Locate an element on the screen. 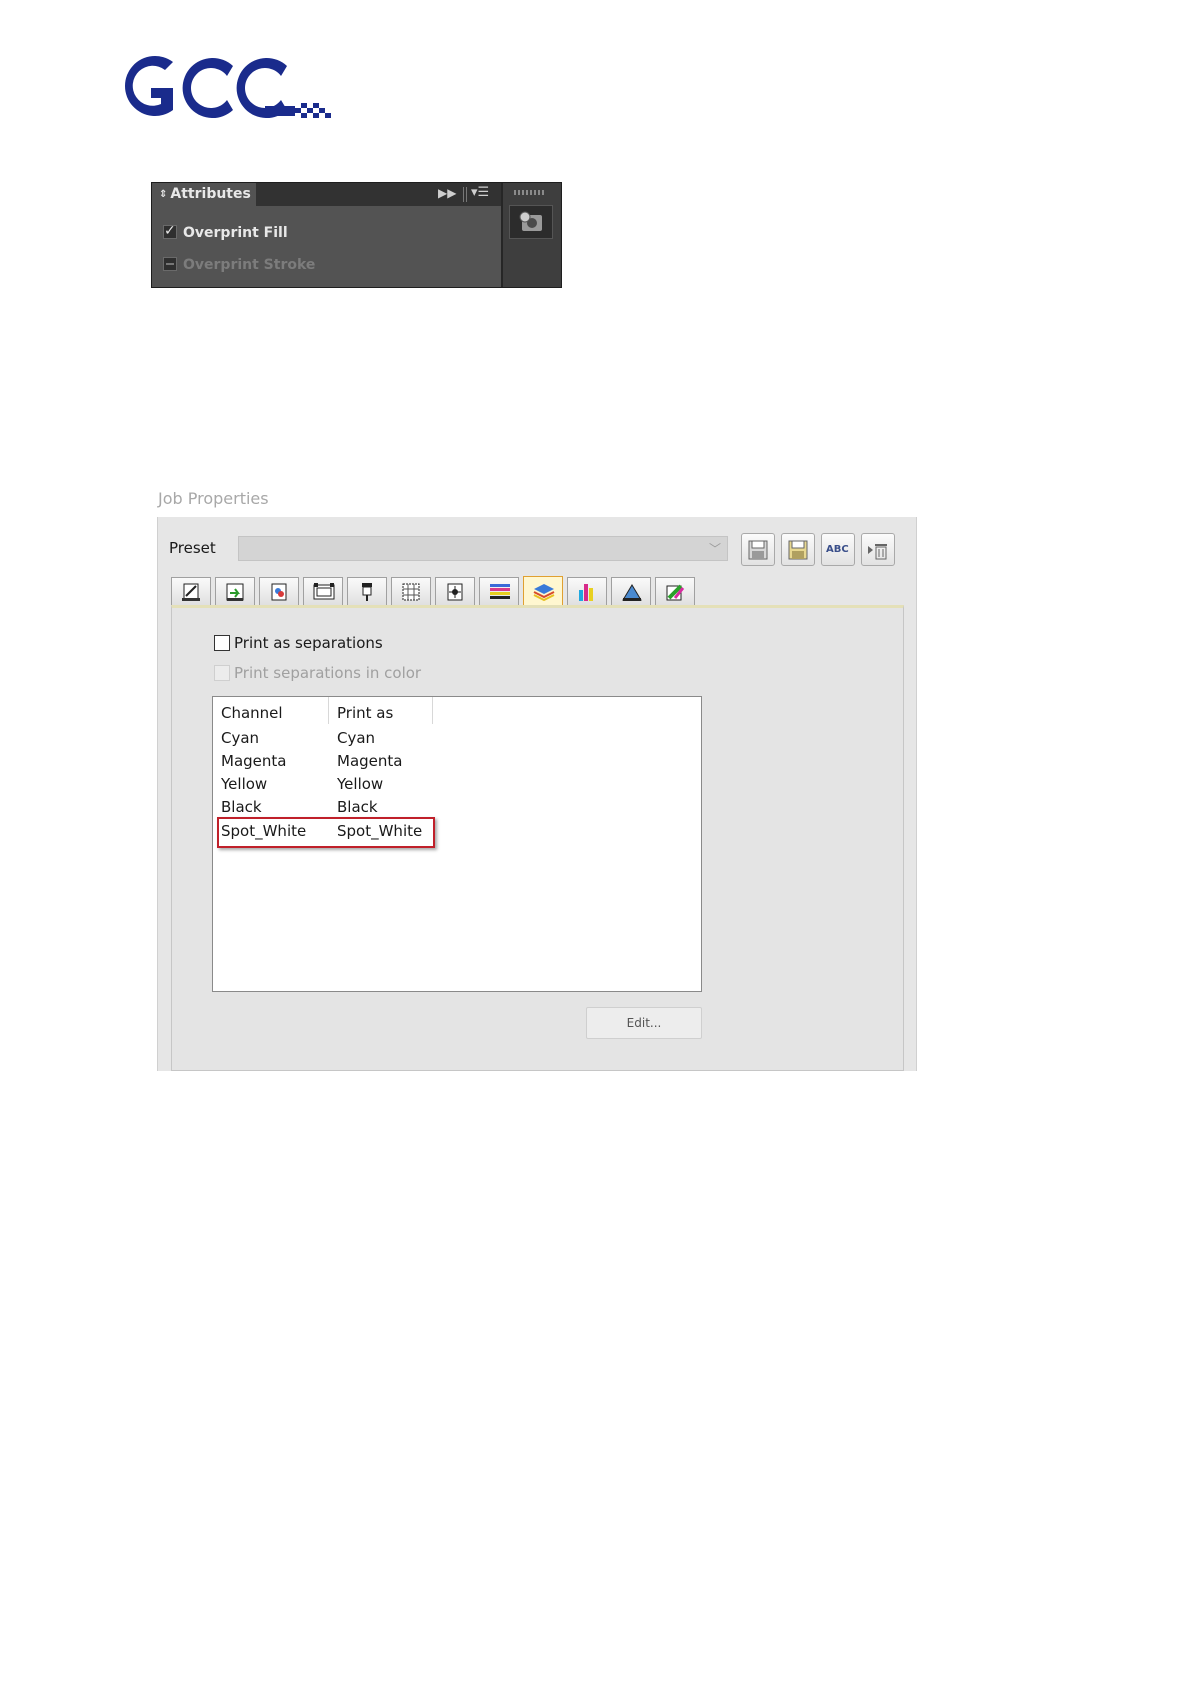 The image size is (1191, 1684). tab-grid is located at coordinates (411, 591).